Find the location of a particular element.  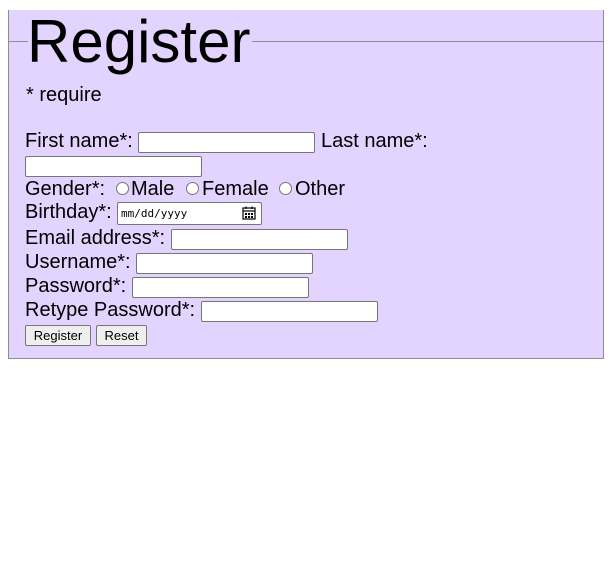

email-input is located at coordinates (259, 239).